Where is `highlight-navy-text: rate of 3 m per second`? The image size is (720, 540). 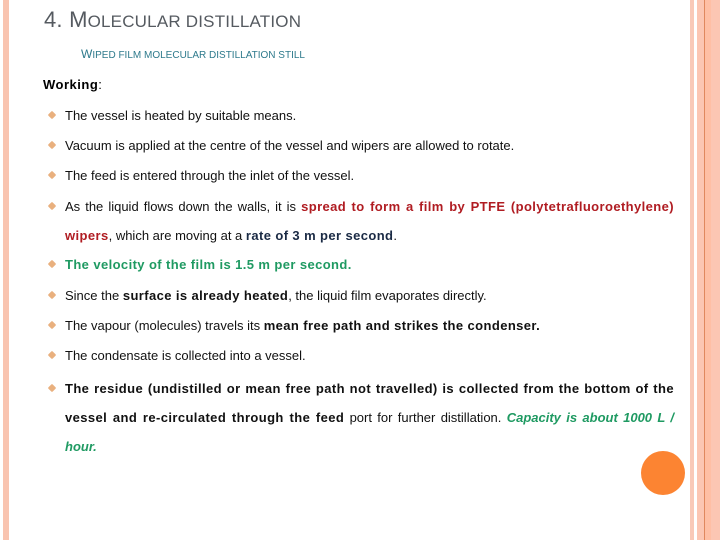 highlight-navy-text: rate of 3 m per second is located at coordinates (319, 235).